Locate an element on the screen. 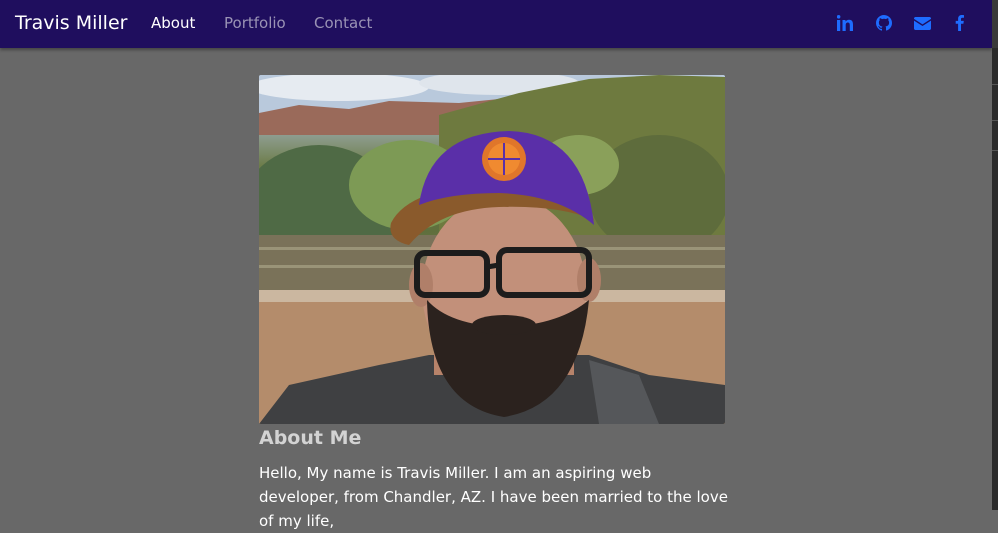 The height and width of the screenshot is (533, 998). about-heading: About Me is located at coordinates (310, 438).